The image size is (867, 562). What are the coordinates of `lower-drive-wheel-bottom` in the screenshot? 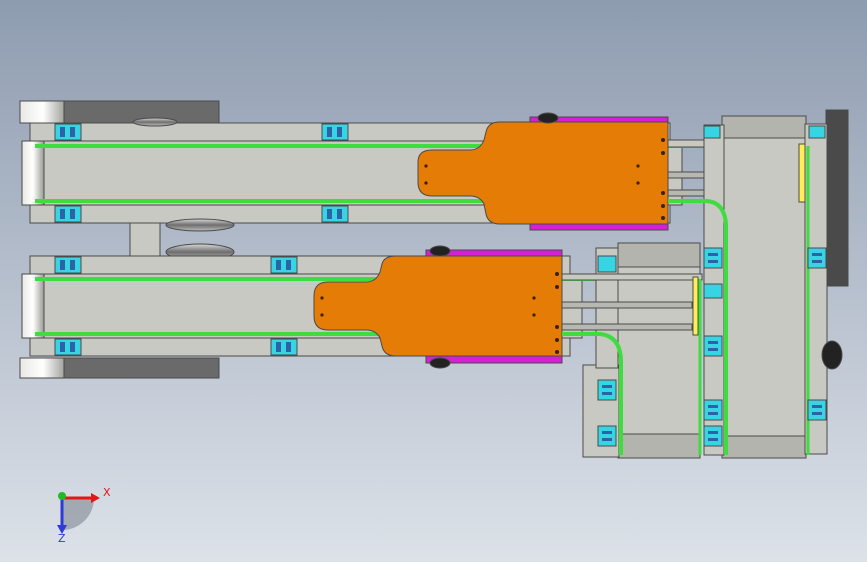 It's located at (440, 363).